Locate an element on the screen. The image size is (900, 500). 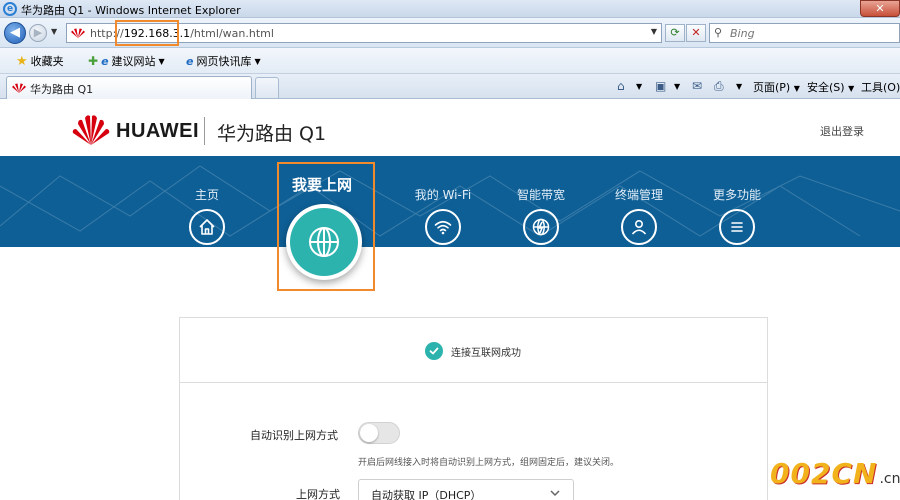
refresh-button: ⟳ is located at coordinates (675, 33).